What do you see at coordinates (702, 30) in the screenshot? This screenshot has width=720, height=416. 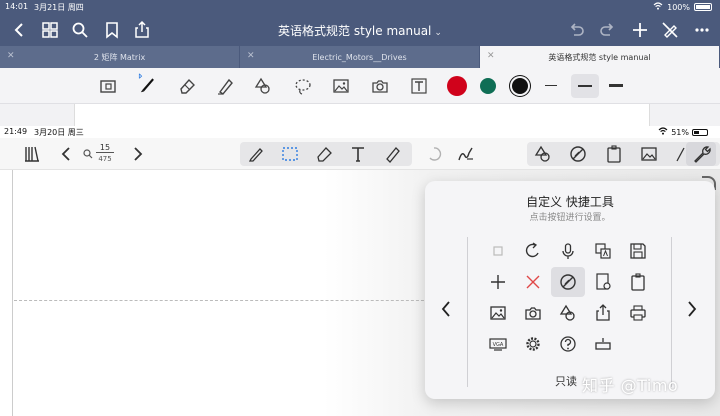 I see `more-icon` at bounding box center [702, 30].